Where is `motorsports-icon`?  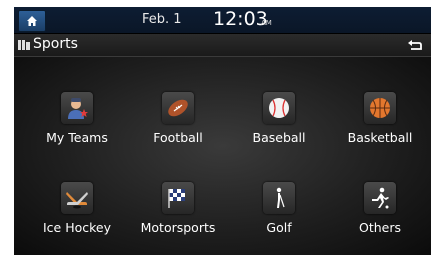 motorsports-icon is located at coordinates (178, 198).